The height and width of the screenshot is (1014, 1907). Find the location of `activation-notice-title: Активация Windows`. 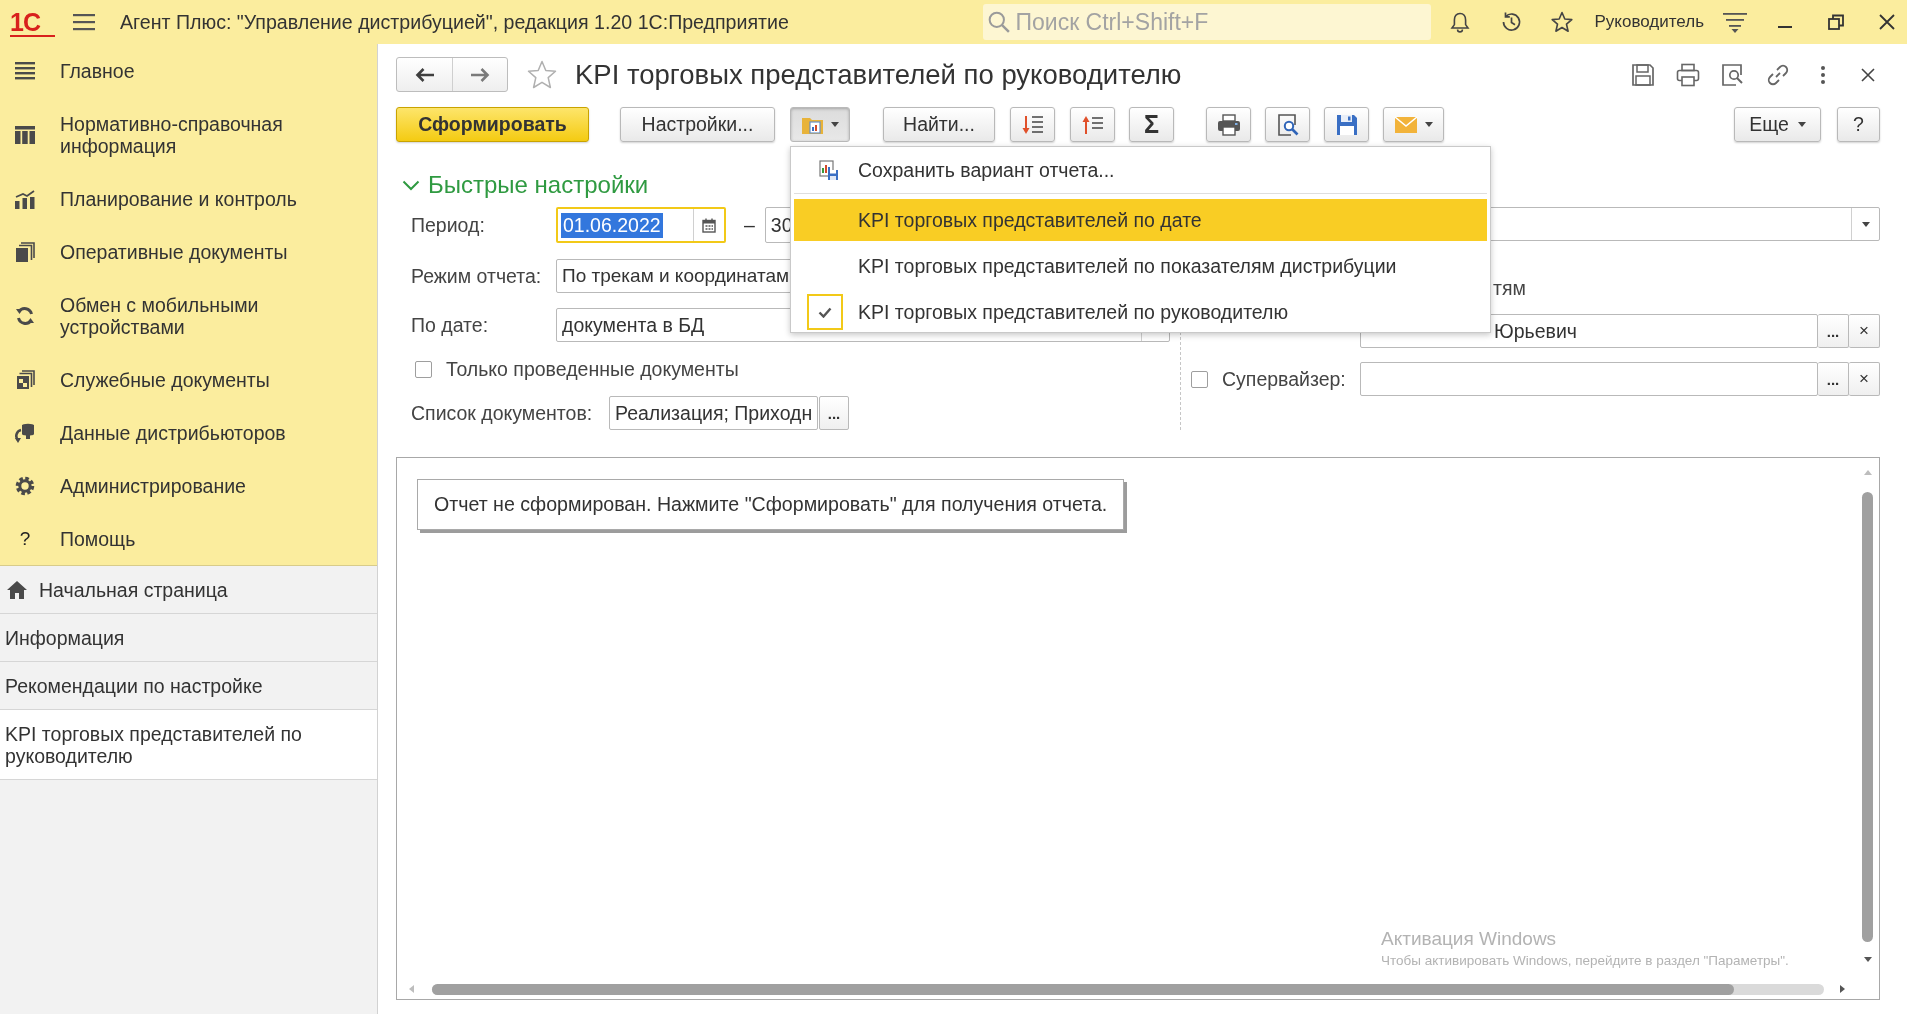

activation-notice-title: Активация Windows is located at coordinates (1469, 939).